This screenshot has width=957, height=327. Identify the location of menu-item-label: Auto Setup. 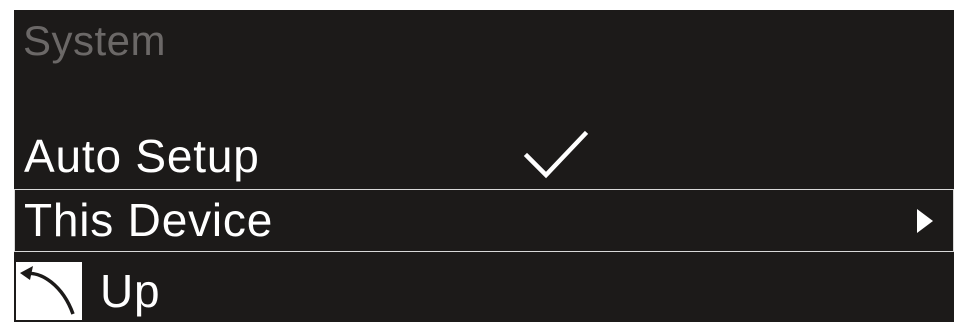
(142, 156).